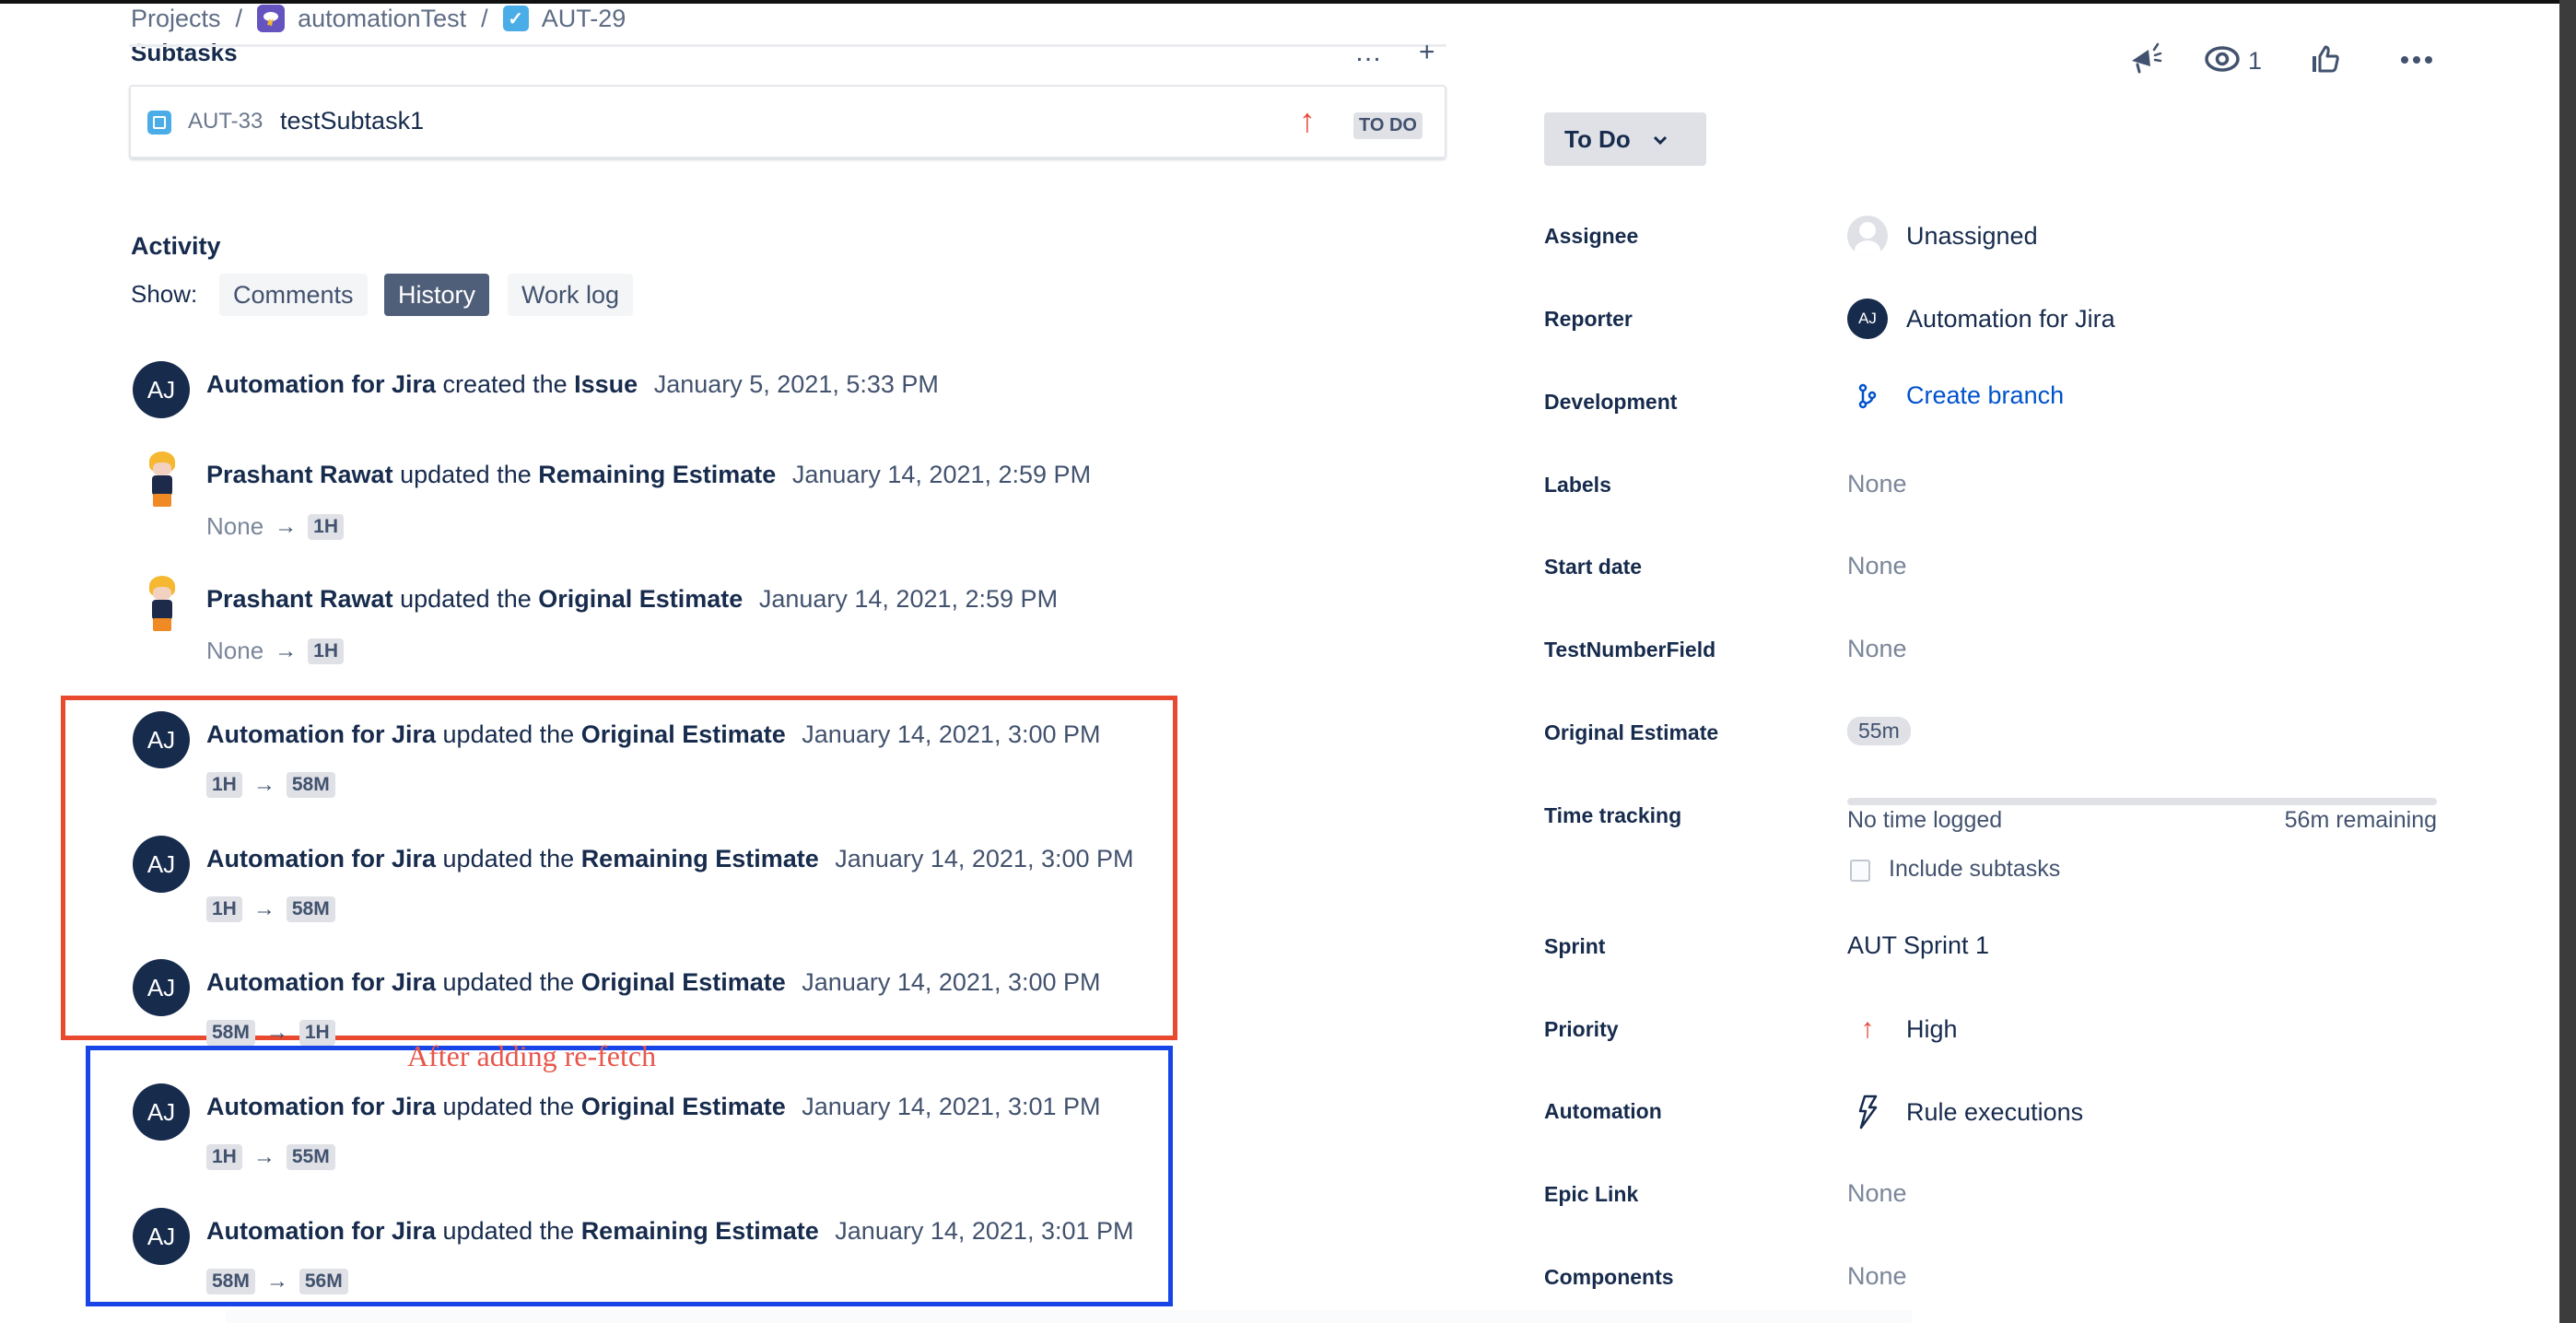  Describe the element at coordinates (352, 121) in the screenshot. I see `subtask-summary: testSubtask1` at that location.